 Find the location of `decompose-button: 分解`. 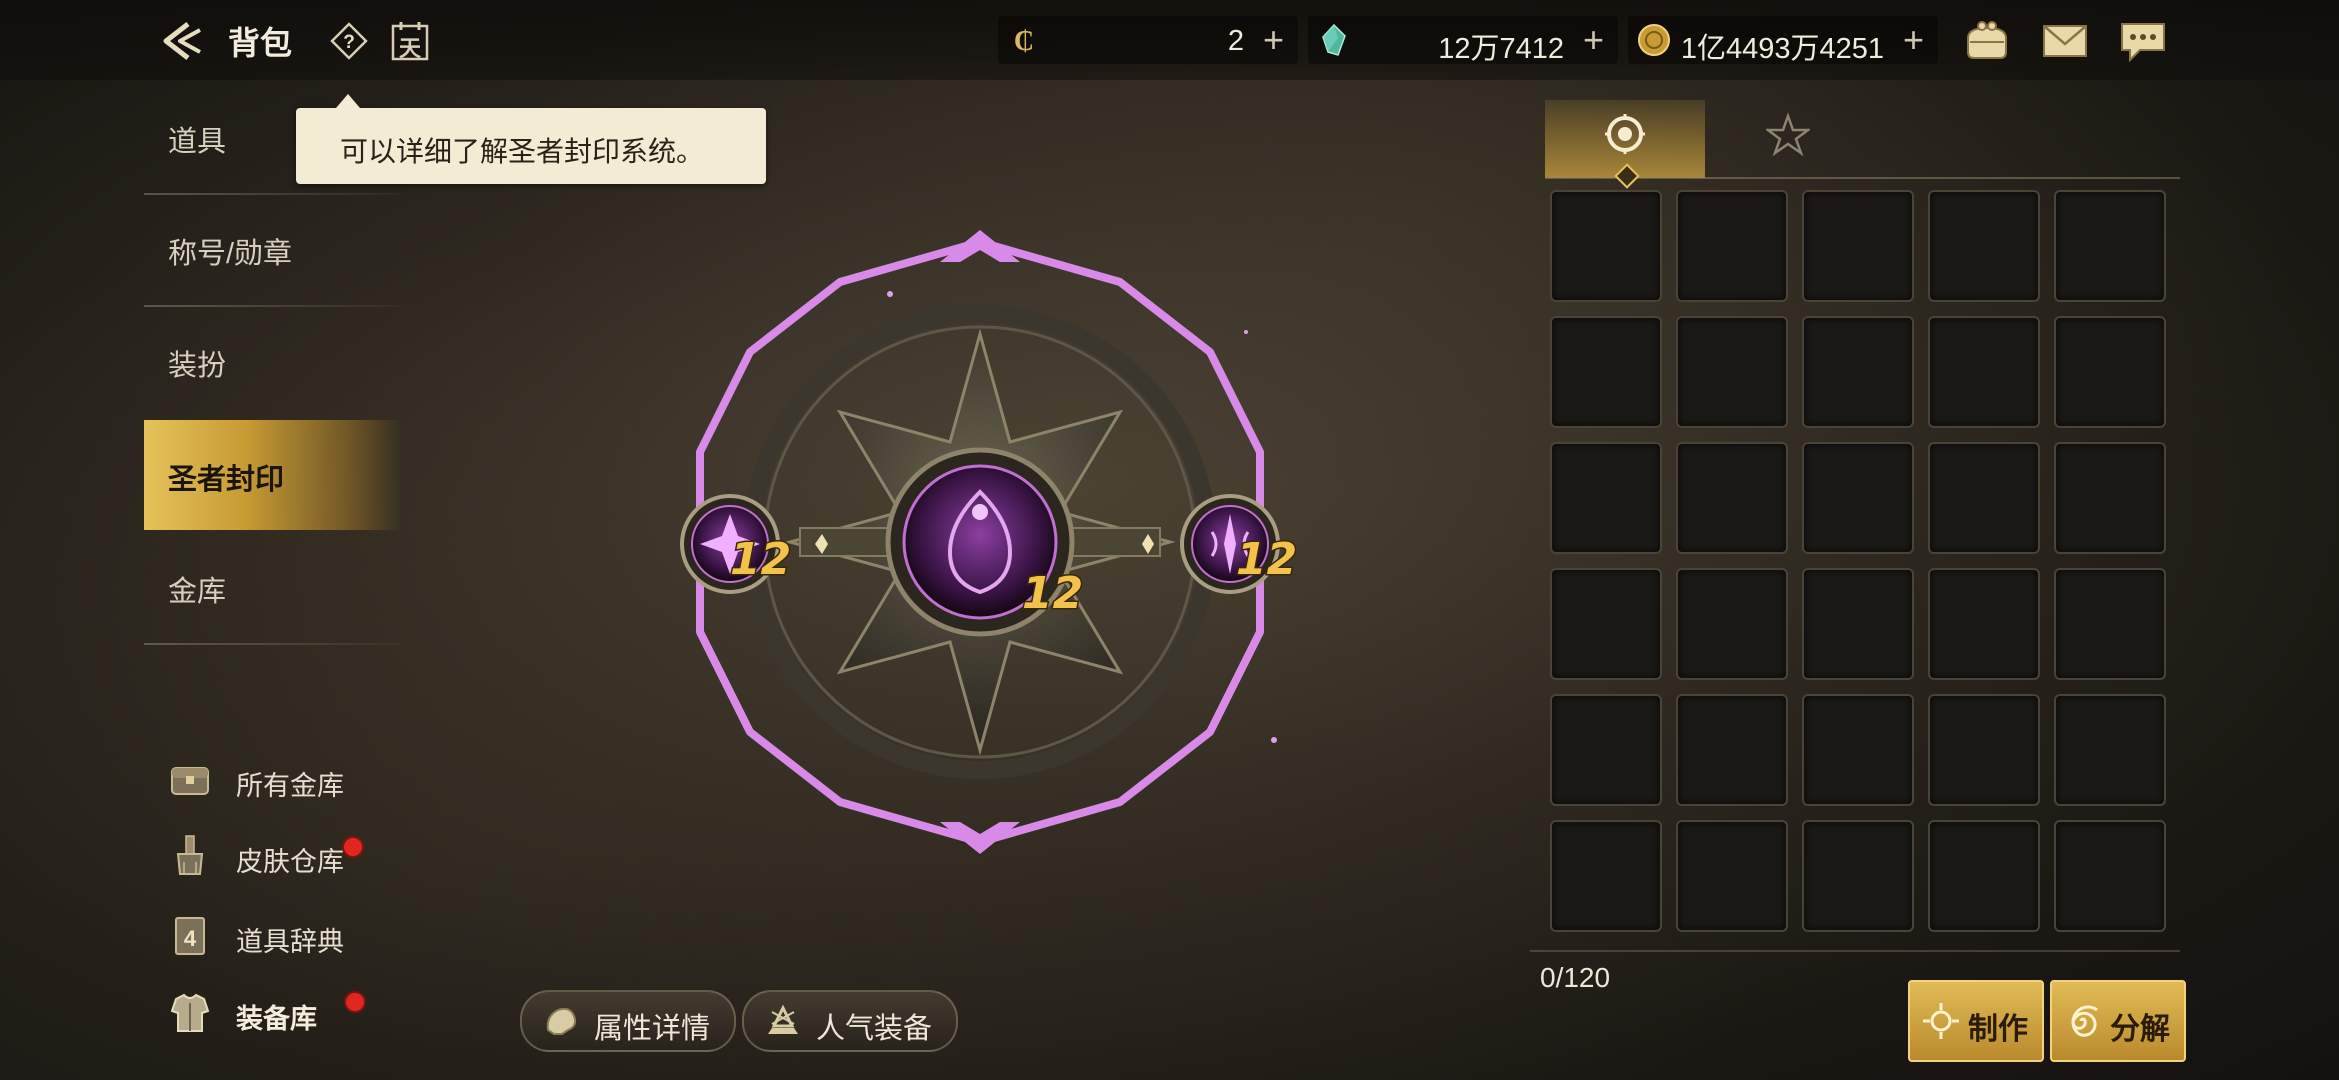

decompose-button: 分解 is located at coordinates (2118, 1021).